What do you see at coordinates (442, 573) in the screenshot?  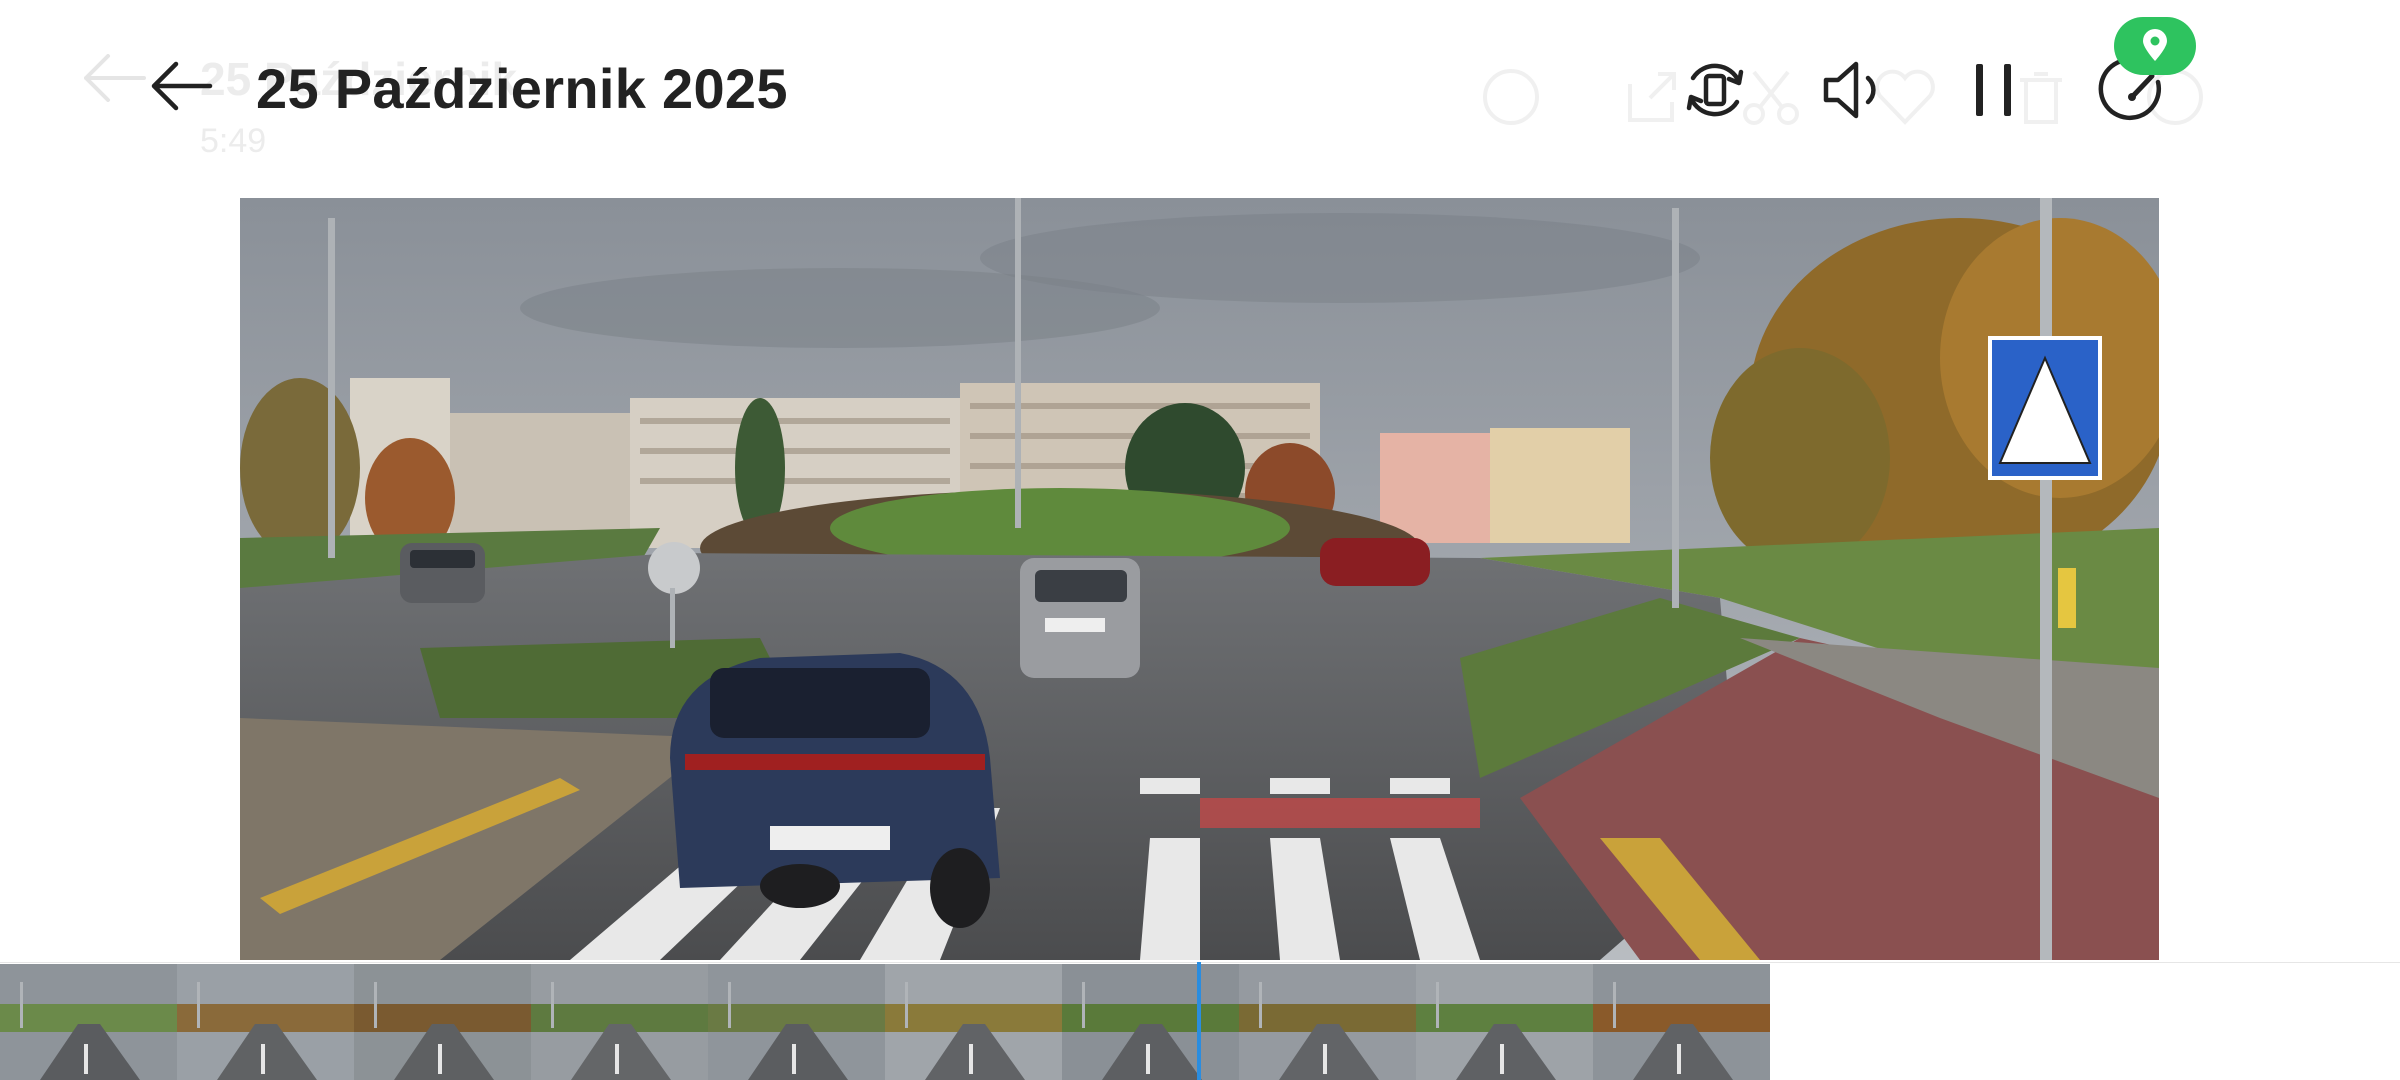 I see `car-gray-left` at bounding box center [442, 573].